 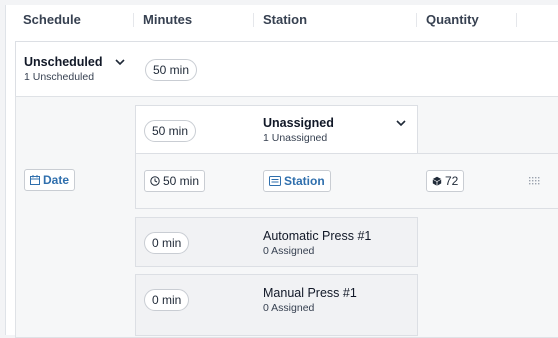 What do you see at coordinates (167, 19) in the screenshot?
I see `column-header-minutes: Minutes` at bounding box center [167, 19].